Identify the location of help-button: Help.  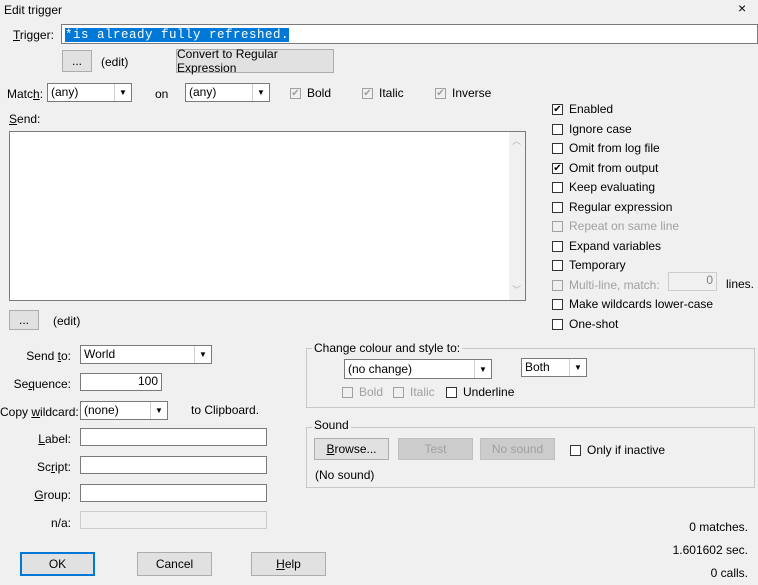
(288, 564).